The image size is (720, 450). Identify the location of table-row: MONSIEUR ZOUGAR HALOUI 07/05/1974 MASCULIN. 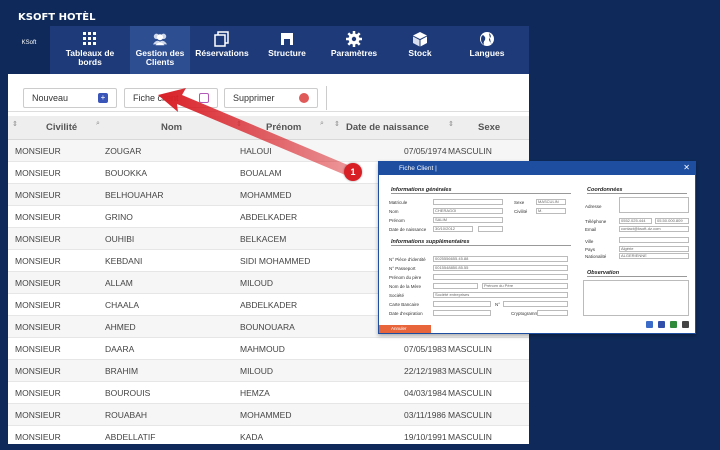
(268, 151).